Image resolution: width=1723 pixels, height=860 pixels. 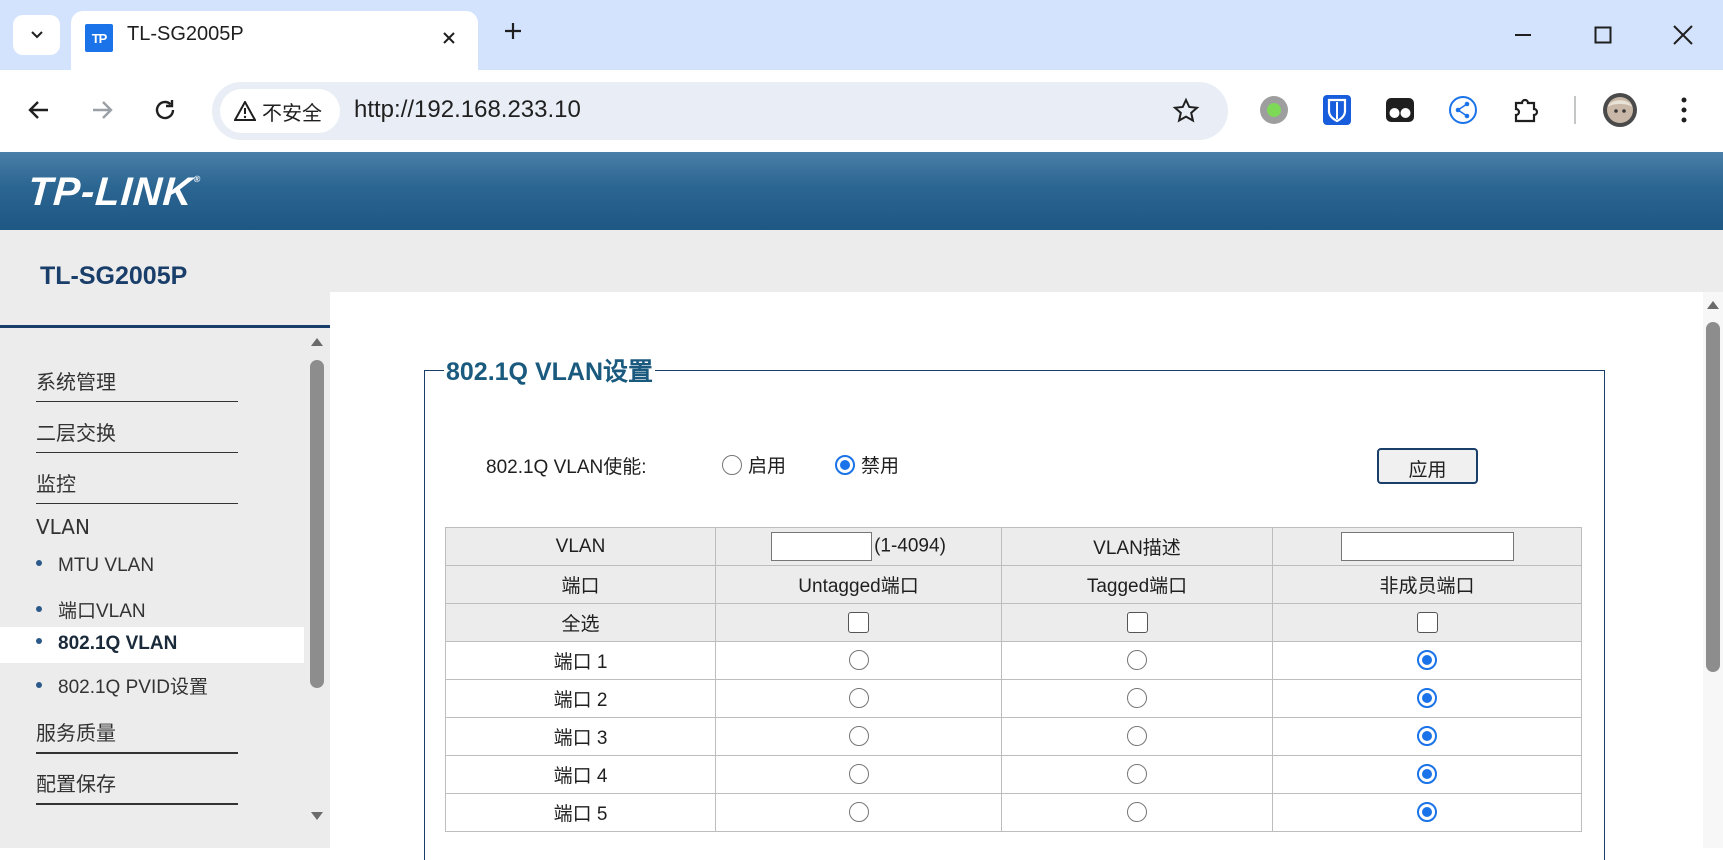 I want to click on minimize-button, so click(x=1523, y=35).